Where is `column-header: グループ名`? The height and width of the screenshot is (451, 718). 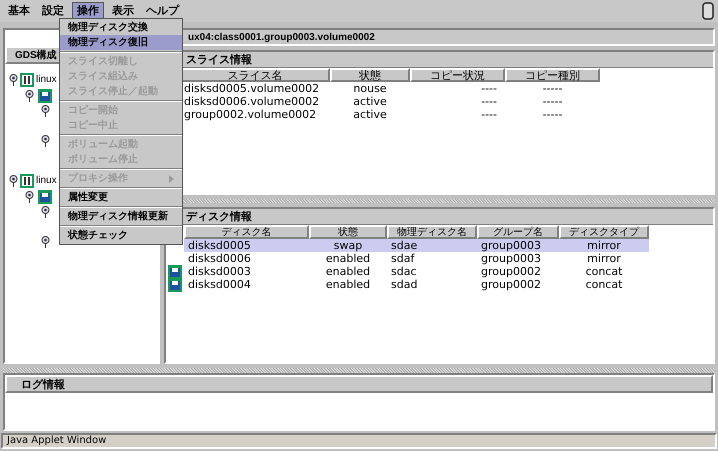 column-header: グループ名 is located at coordinates (518, 232).